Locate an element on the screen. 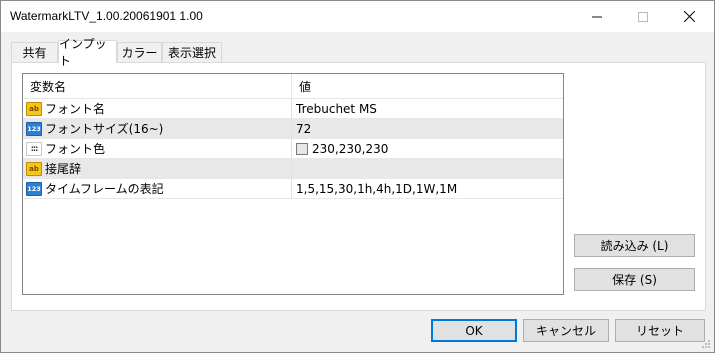 This screenshot has height=353, width=715. resize-grip-icon is located at coordinates (706, 344).